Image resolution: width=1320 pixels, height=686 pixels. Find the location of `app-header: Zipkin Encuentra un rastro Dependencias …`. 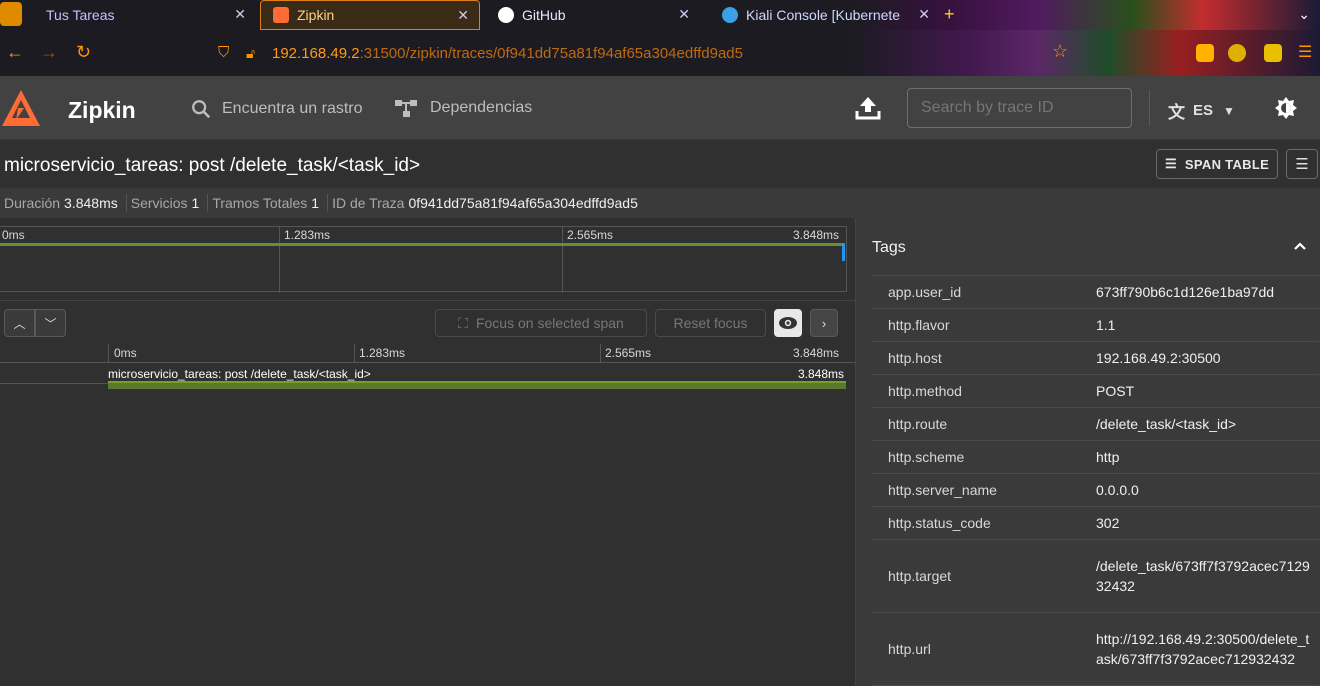

app-header: Zipkin Encuentra un rastro Dependencias … is located at coordinates (660, 108).